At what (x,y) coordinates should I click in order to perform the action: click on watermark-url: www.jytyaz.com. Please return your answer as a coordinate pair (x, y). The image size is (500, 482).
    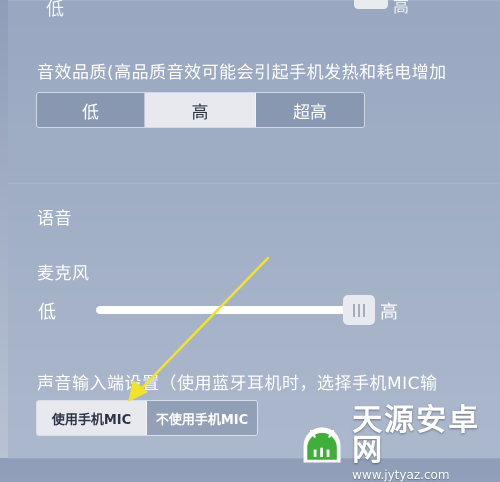
    Looking at the image, I should click on (401, 475).